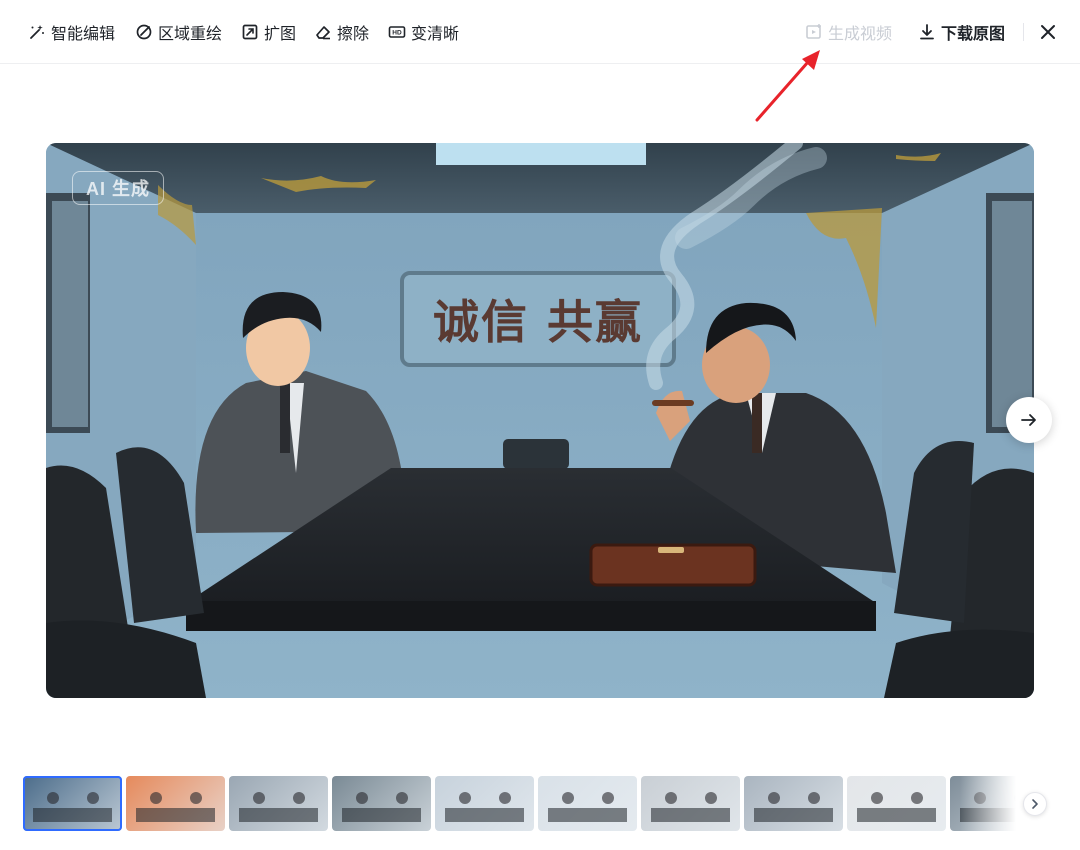 The height and width of the screenshot is (850, 1080). I want to click on next-image-button, so click(1029, 420).